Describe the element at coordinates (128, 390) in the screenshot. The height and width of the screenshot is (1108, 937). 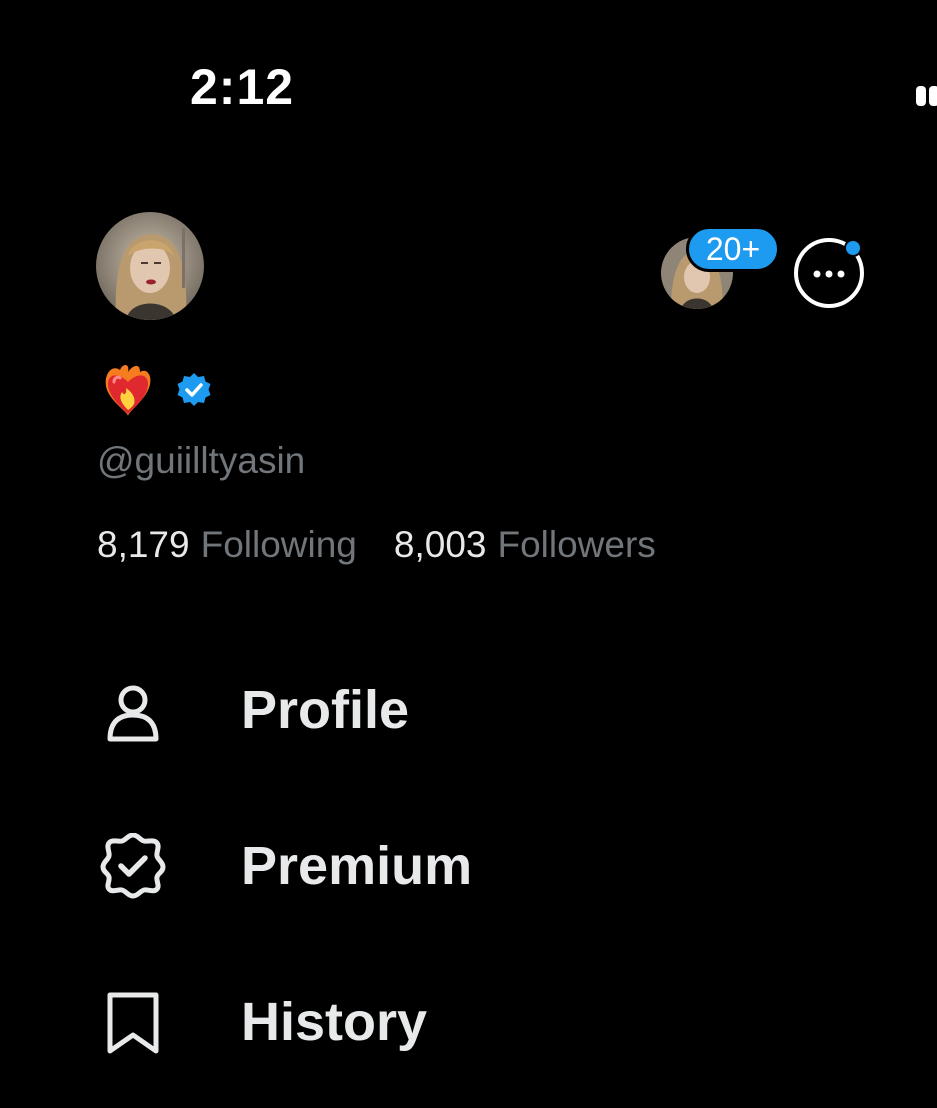
I see `heart-on-fire-emoji` at that location.